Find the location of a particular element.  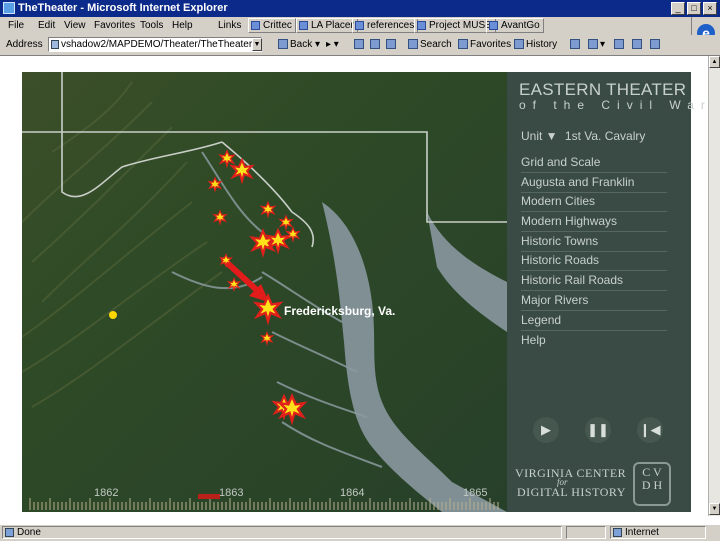

vertical-scrollbar: ▲ ▼ is located at coordinates (714, 286).